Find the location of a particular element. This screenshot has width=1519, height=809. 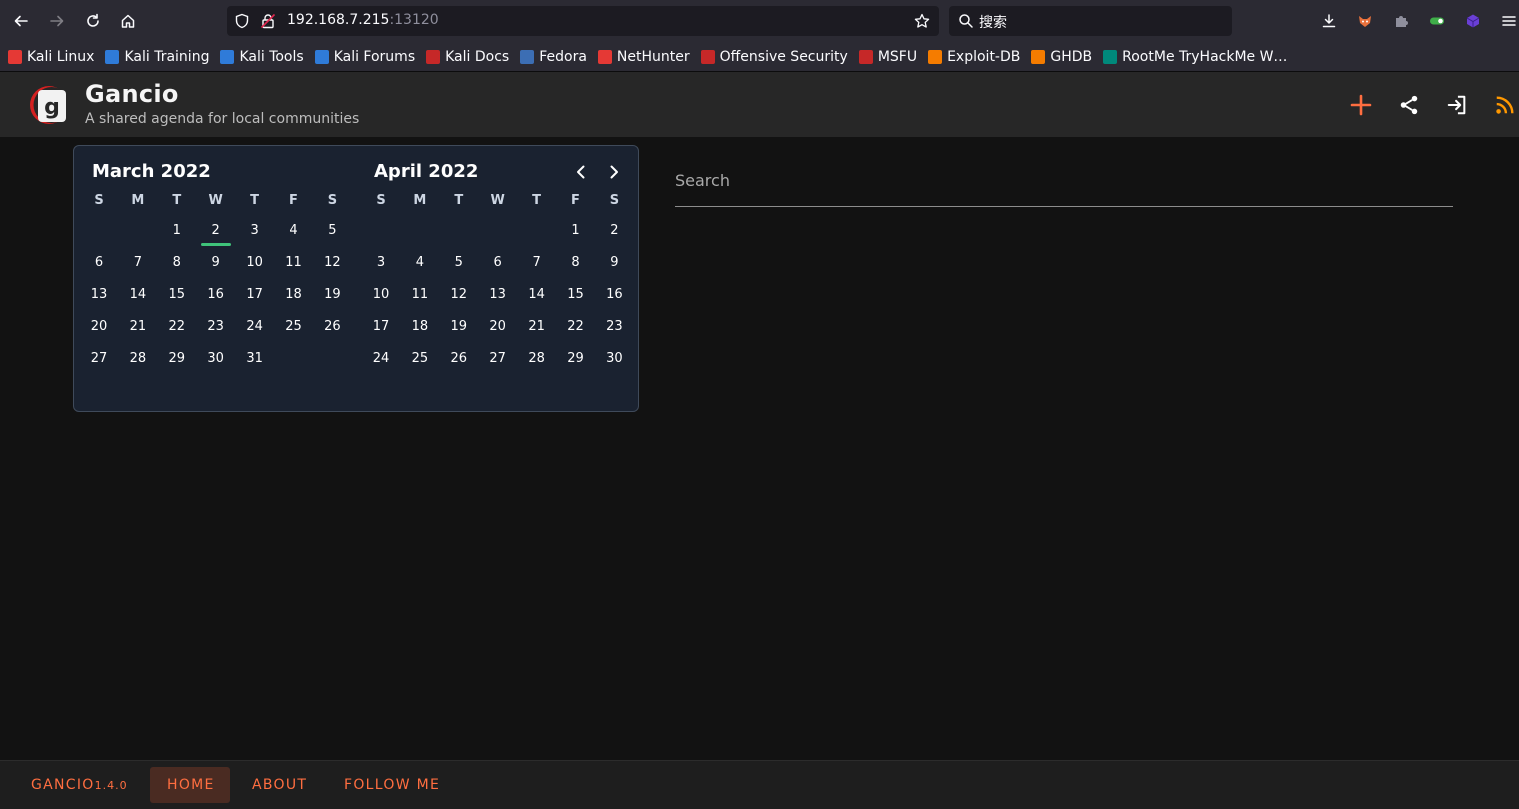

footer-brand-link: GANCIO1.4.0 is located at coordinates (79, 785).